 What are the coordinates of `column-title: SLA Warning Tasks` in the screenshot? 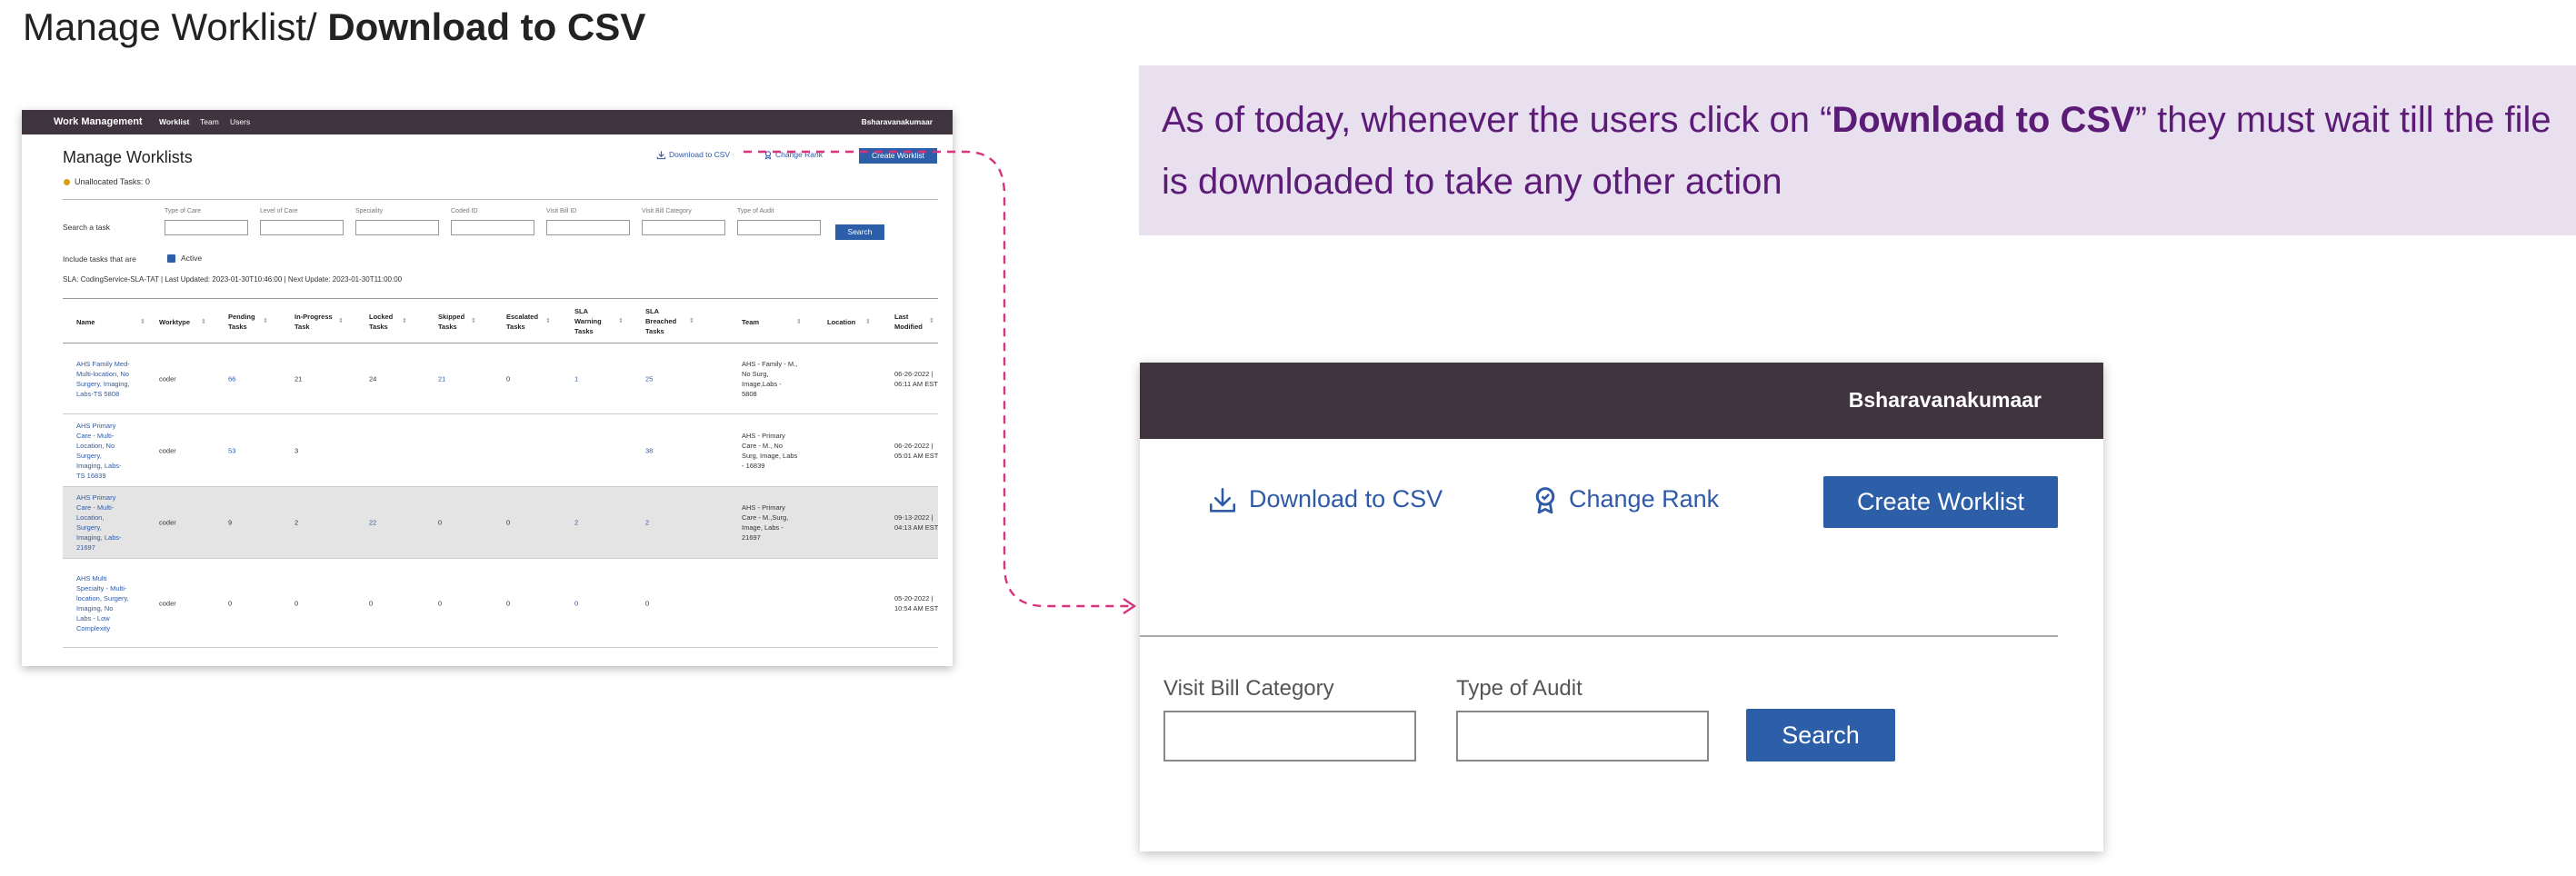 It's located at (588, 321).